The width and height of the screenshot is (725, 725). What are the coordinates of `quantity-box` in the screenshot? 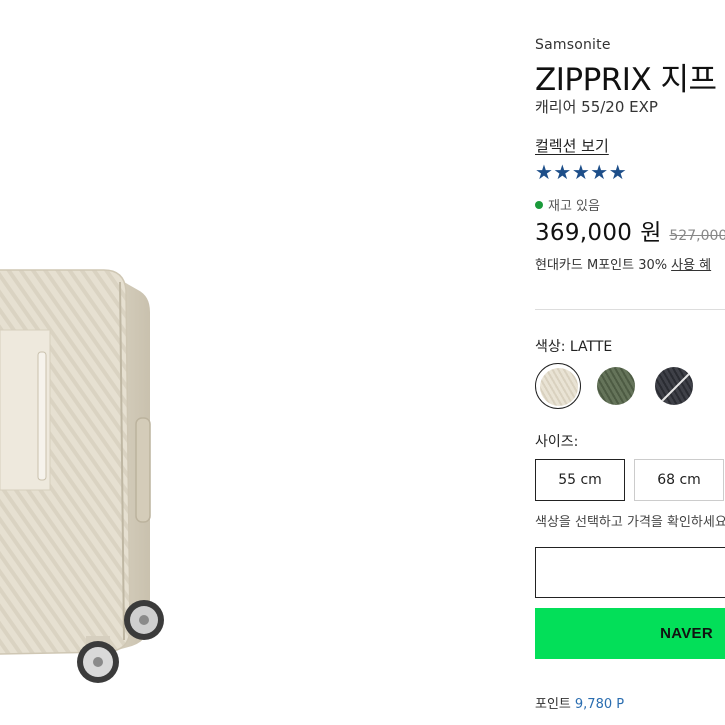 It's located at (630, 572).